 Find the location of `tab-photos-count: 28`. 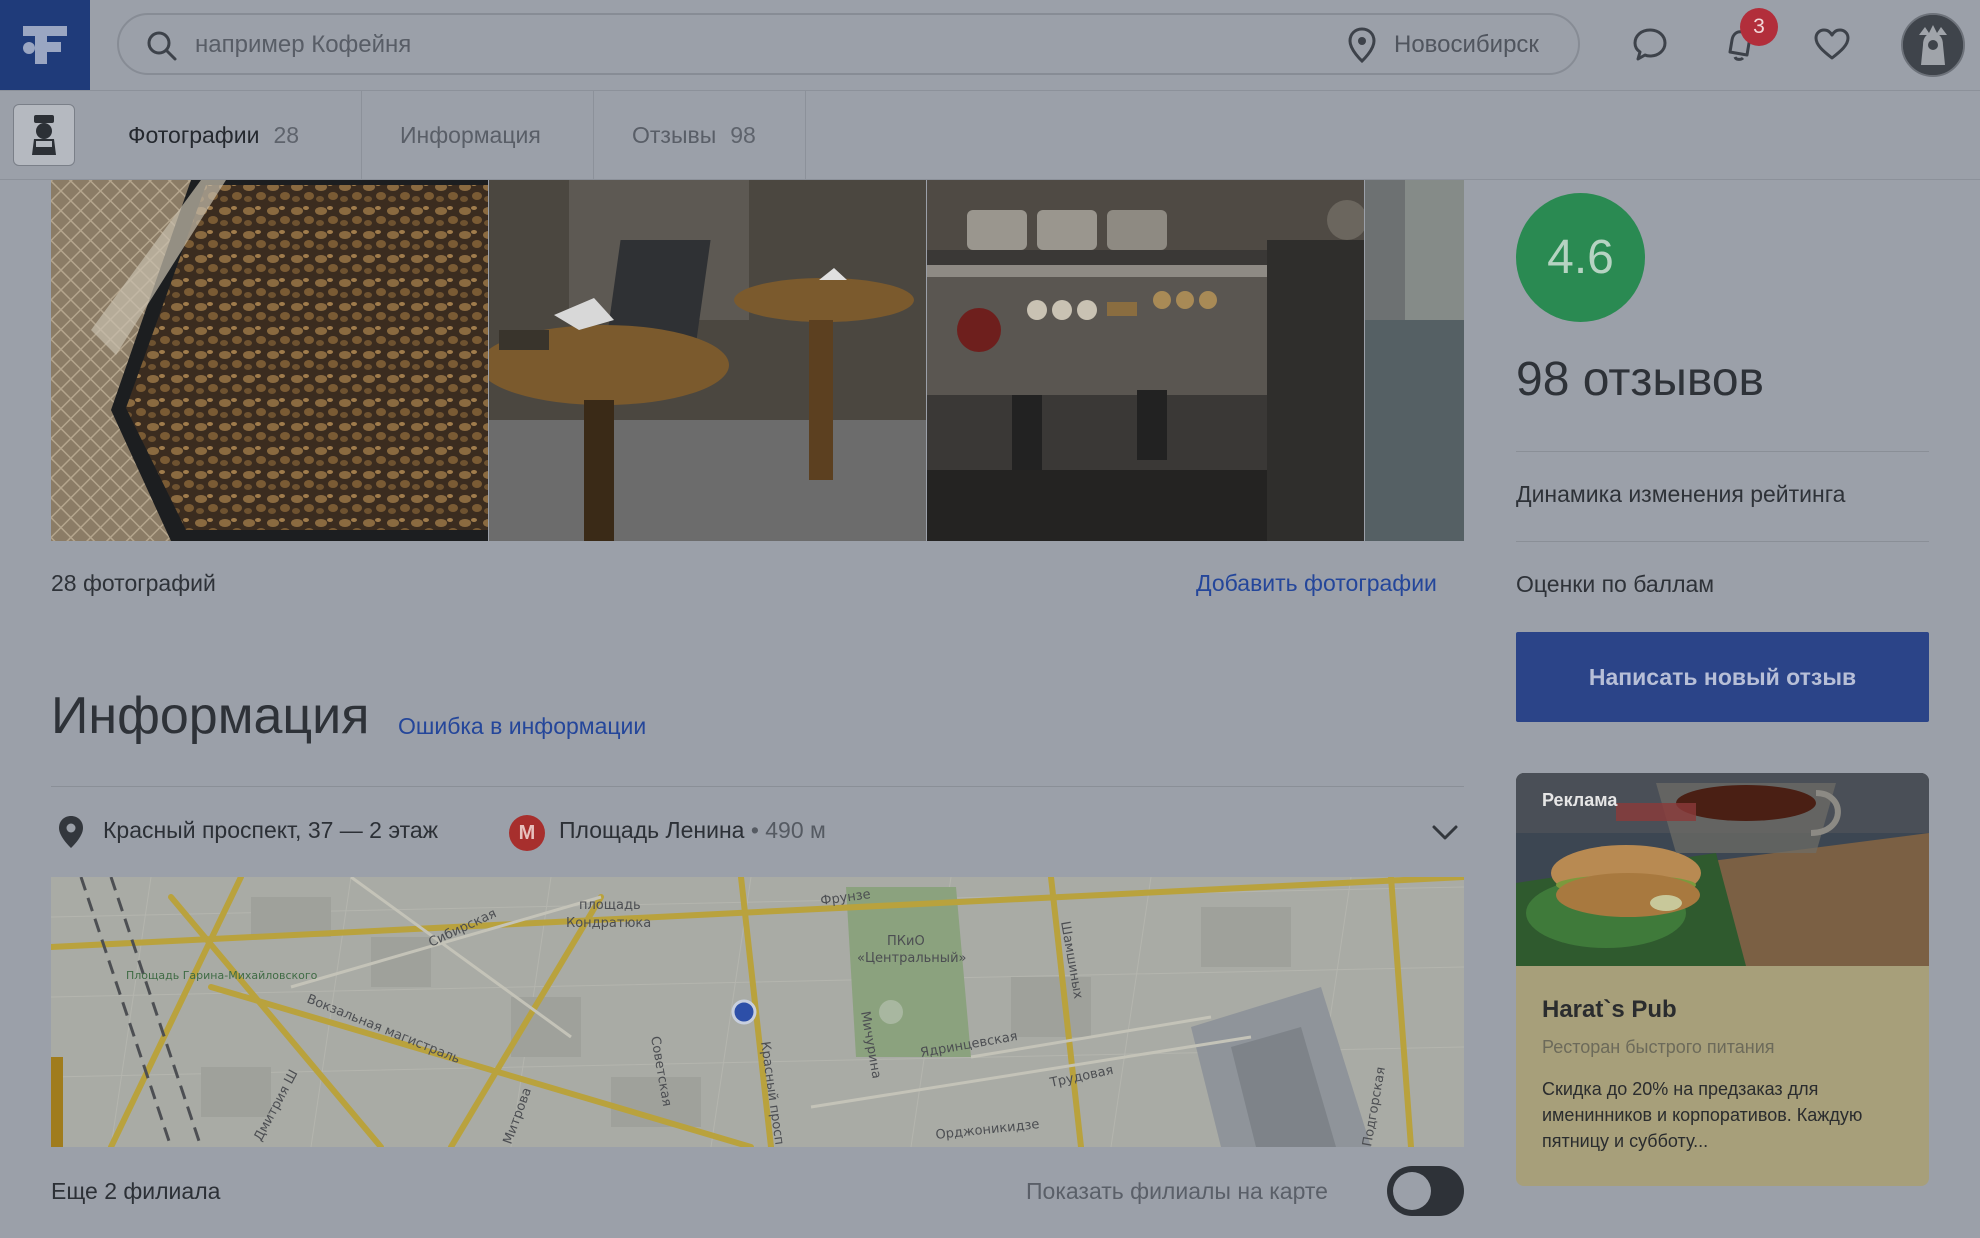

tab-photos-count: 28 is located at coordinates (286, 134).